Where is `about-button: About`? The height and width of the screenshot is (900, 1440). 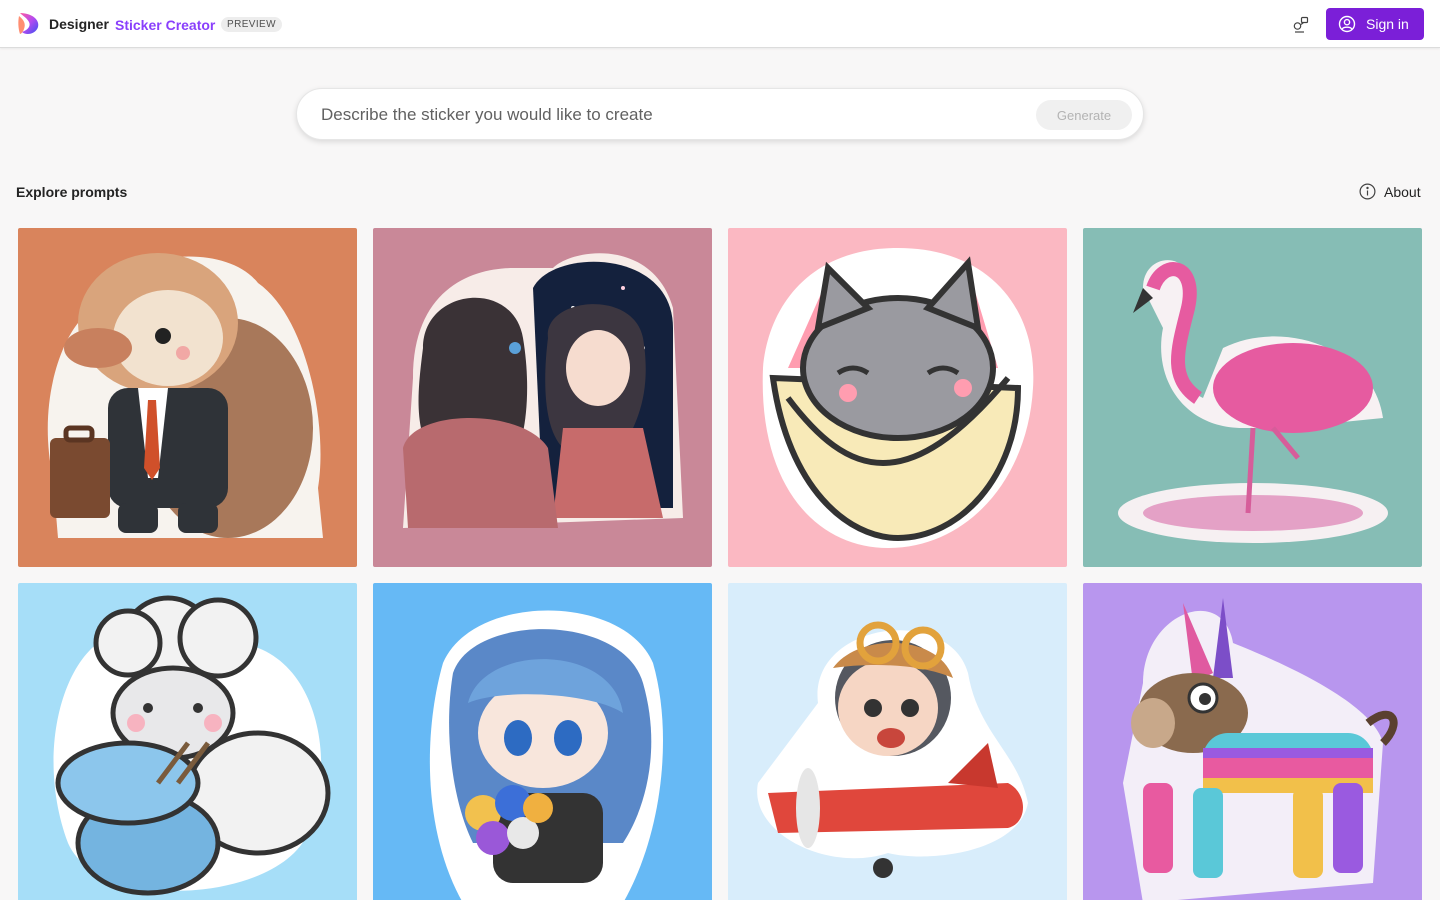 about-button: About is located at coordinates (1390, 191).